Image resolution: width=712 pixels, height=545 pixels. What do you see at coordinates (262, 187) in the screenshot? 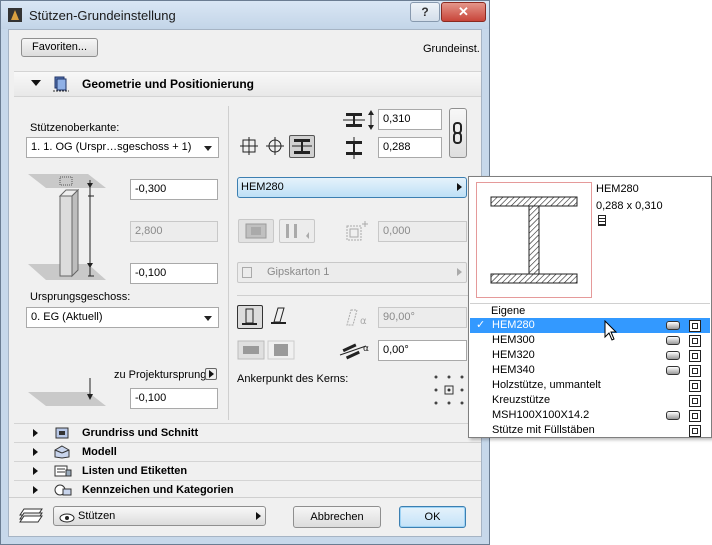
I see `profile-value: HEM280` at bounding box center [262, 187].